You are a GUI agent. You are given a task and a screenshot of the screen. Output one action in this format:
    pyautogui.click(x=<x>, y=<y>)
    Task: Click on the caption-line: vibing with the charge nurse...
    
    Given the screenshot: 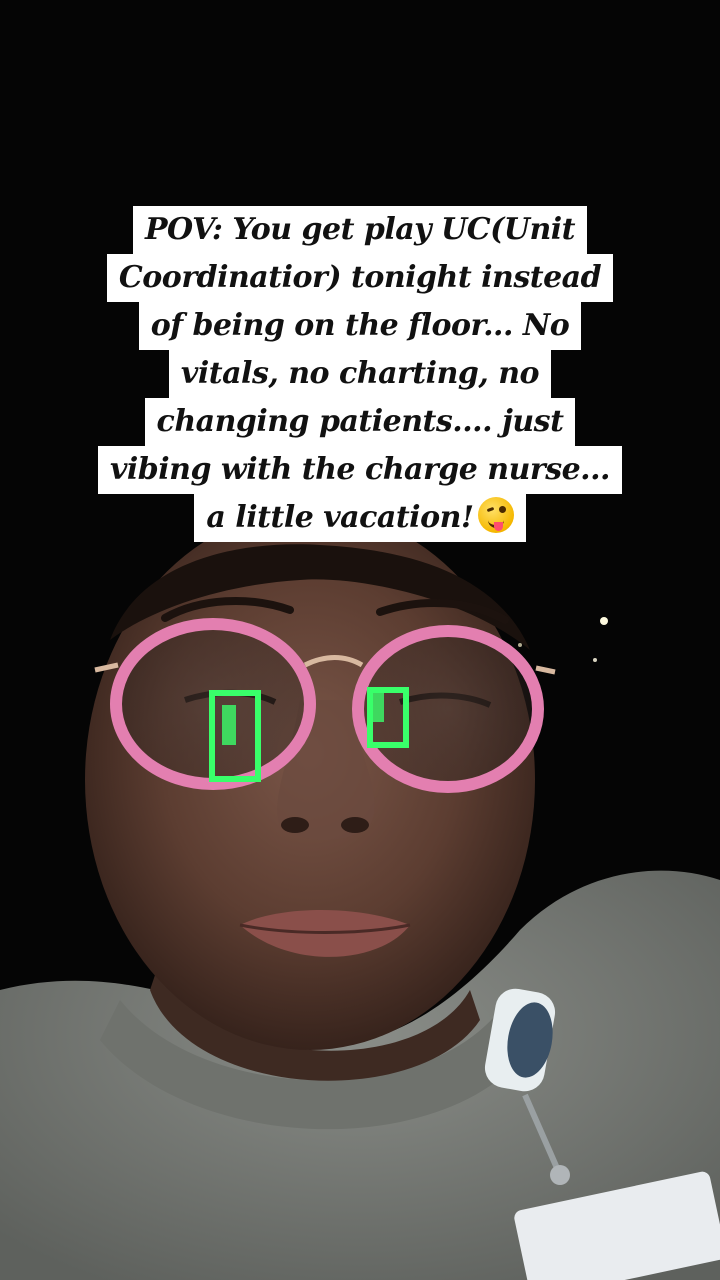 What is the action you would take?
    pyautogui.click(x=360, y=470)
    